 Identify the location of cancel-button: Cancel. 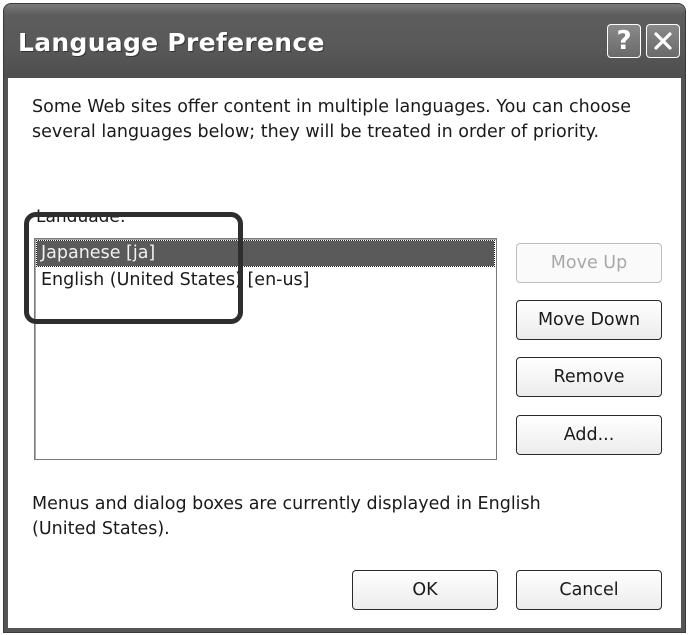
(589, 590).